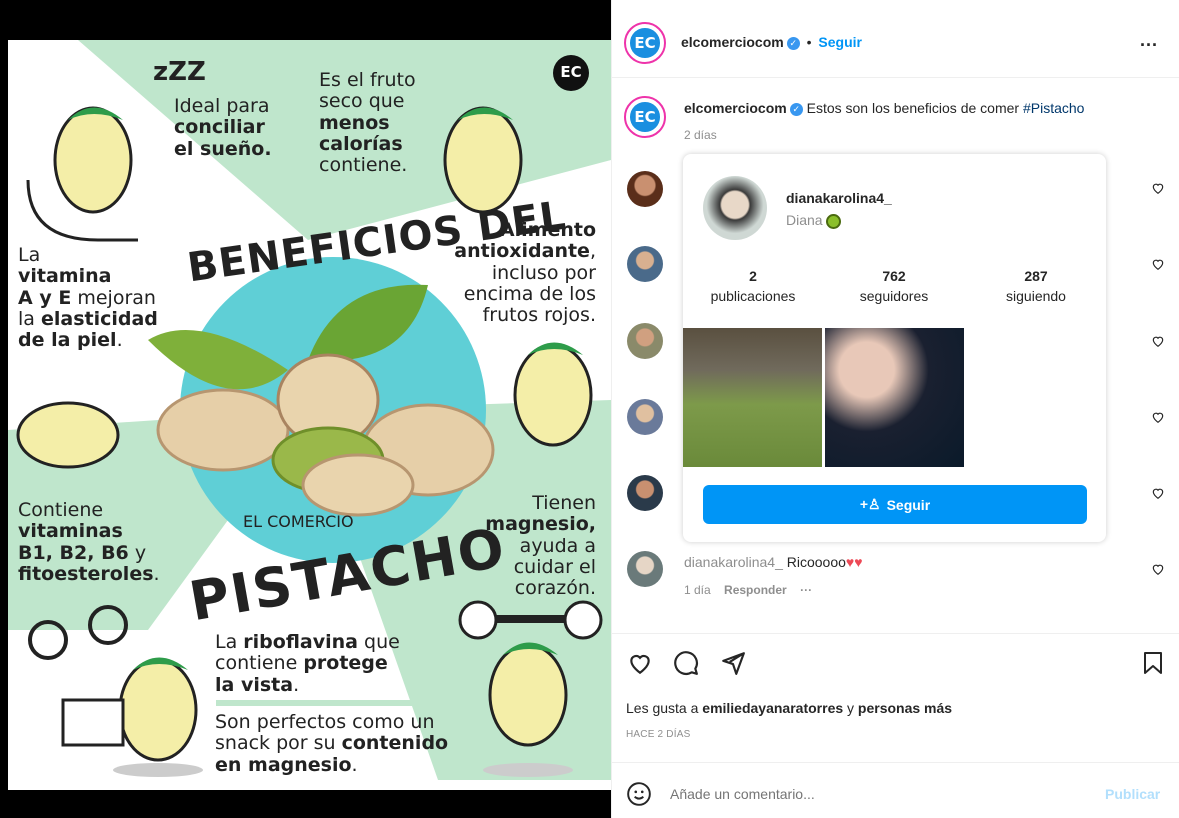 The width and height of the screenshot is (1179, 818). What do you see at coordinates (571, 72) in the screenshot?
I see `ec-logo: EC` at bounding box center [571, 72].